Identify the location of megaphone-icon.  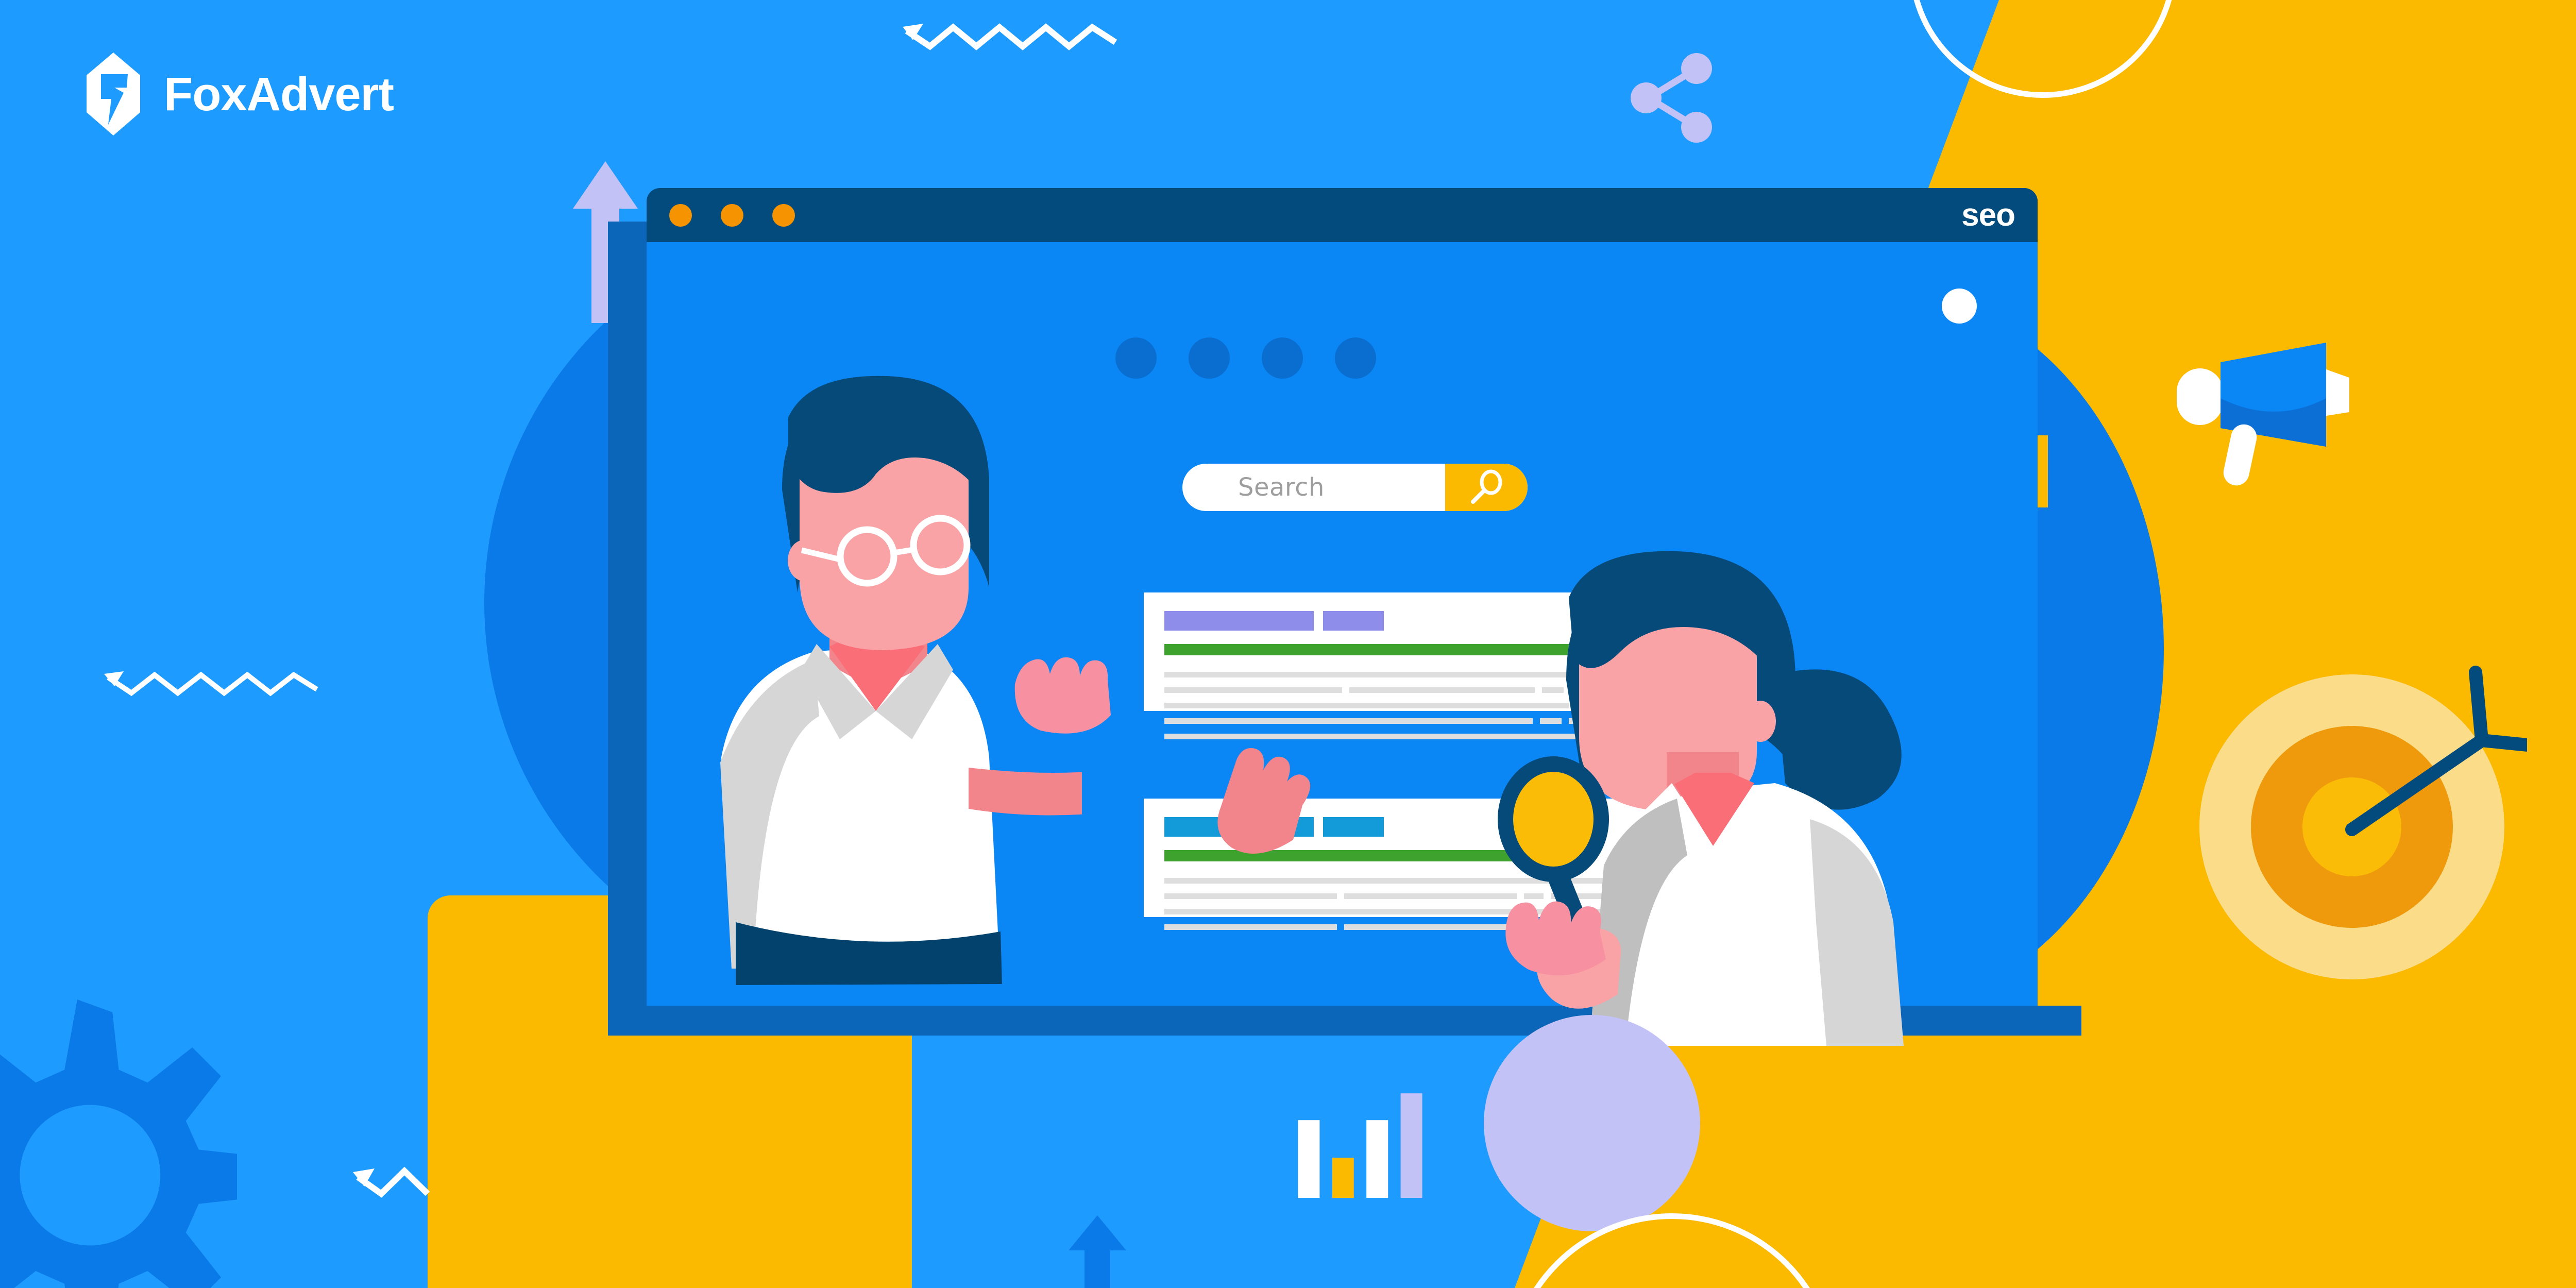
(2263, 414).